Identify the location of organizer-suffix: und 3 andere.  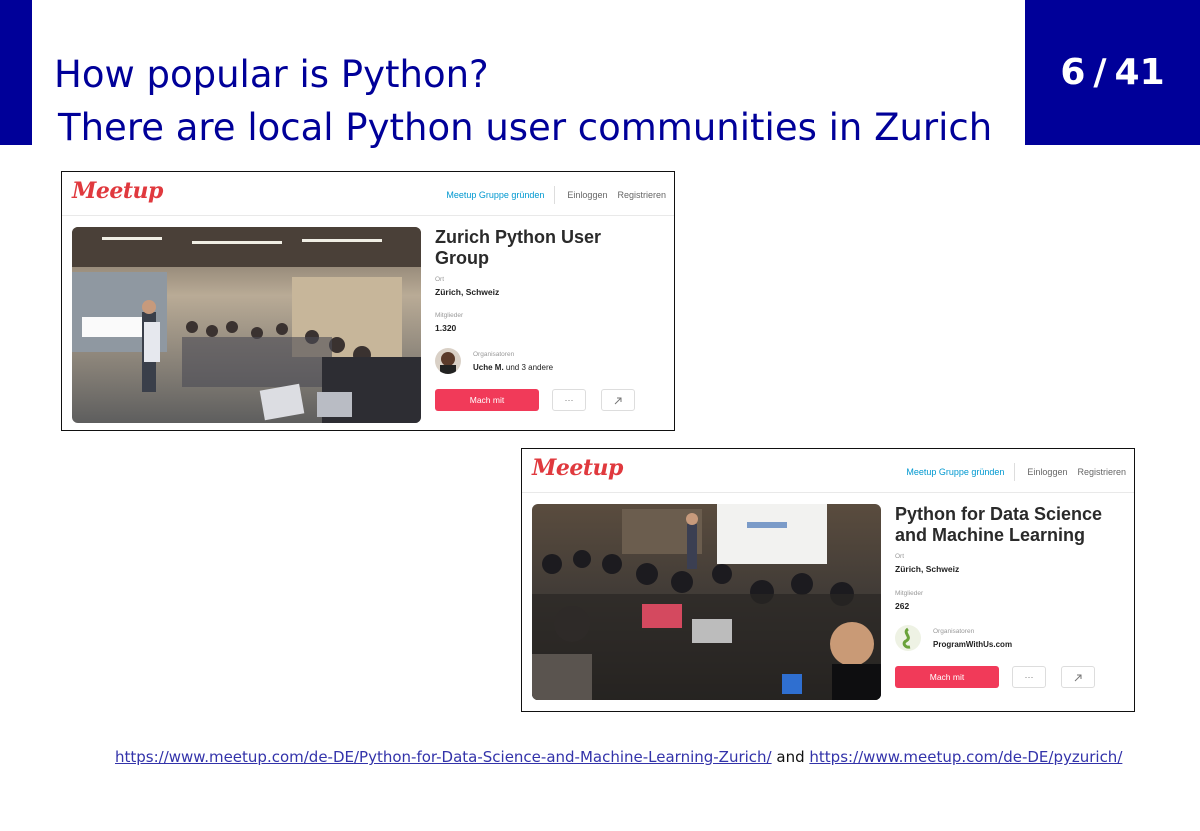
(529, 367).